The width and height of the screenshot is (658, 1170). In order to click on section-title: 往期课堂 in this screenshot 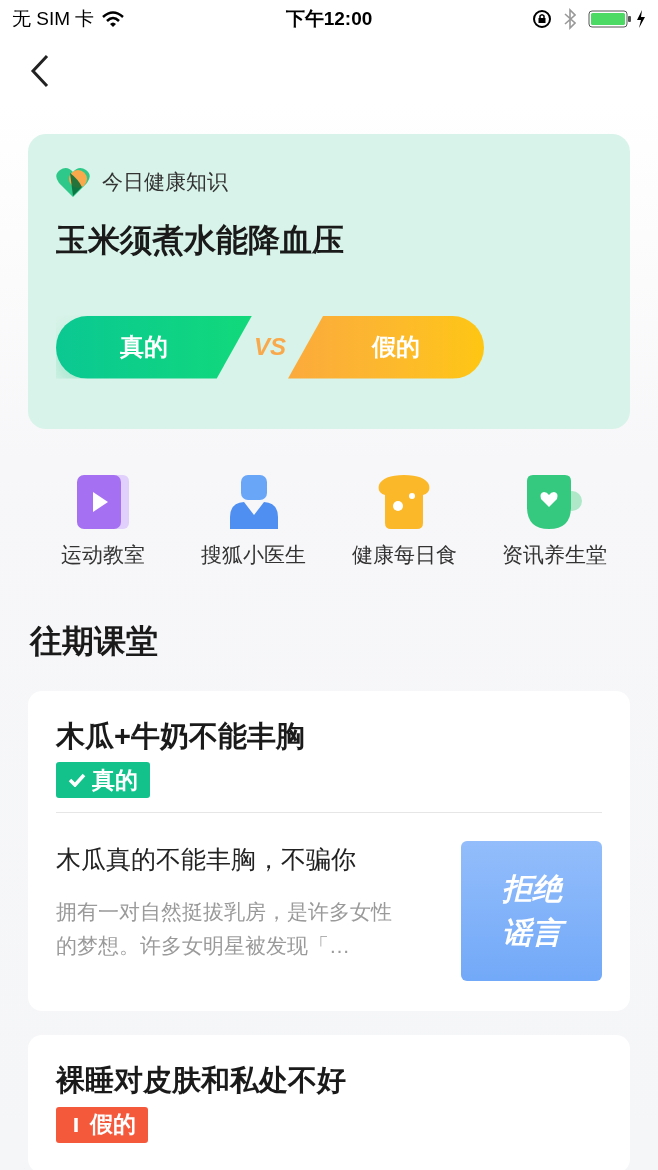, I will do `click(93, 641)`.